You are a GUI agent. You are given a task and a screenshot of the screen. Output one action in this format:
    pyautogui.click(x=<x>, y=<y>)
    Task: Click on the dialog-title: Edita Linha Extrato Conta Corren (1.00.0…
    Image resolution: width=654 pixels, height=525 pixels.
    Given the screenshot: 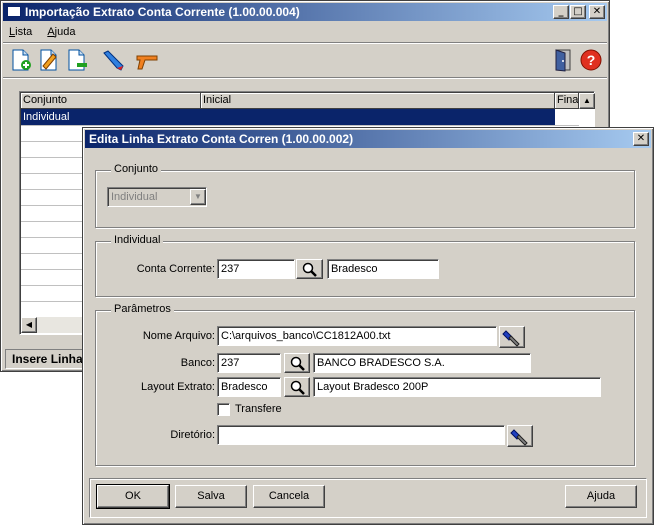 What is the action you would take?
    pyautogui.click(x=221, y=139)
    